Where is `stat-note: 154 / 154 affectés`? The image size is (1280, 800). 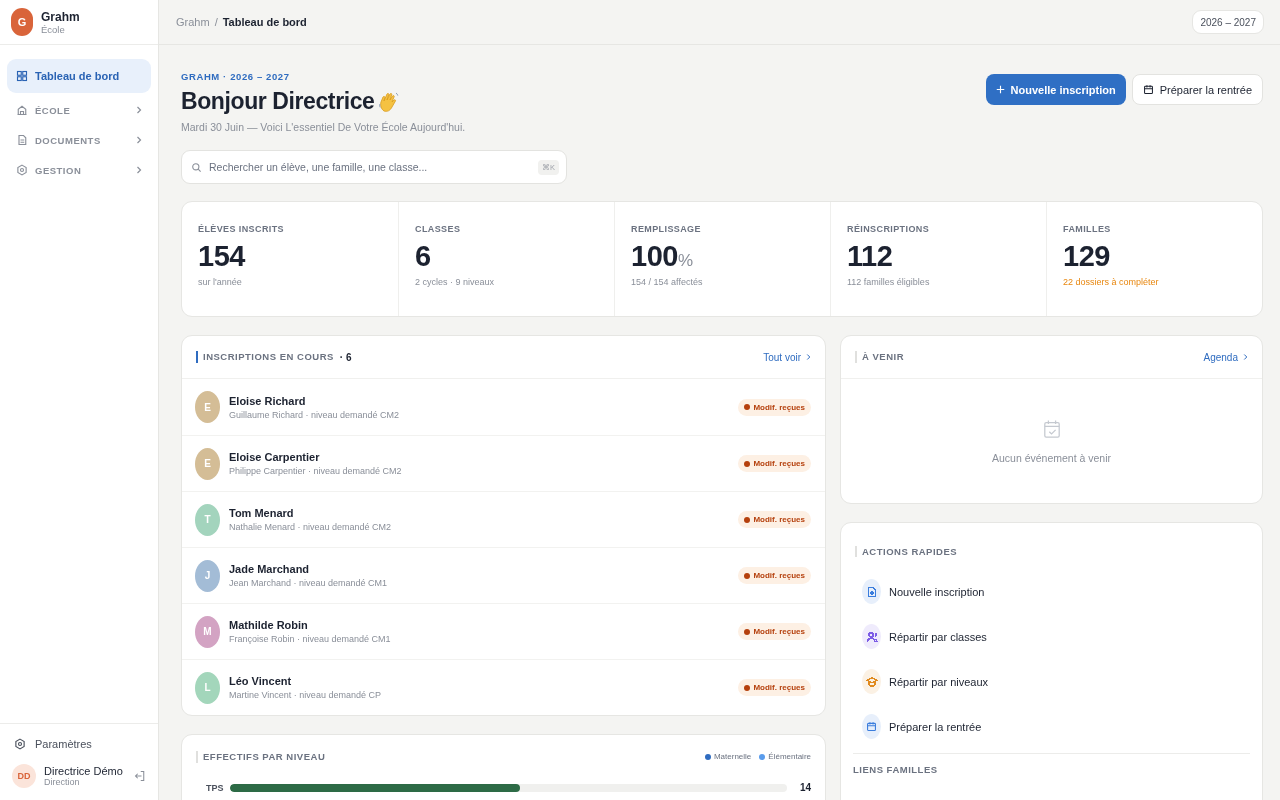 stat-note: 154 / 154 affectés is located at coordinates (667, 282).